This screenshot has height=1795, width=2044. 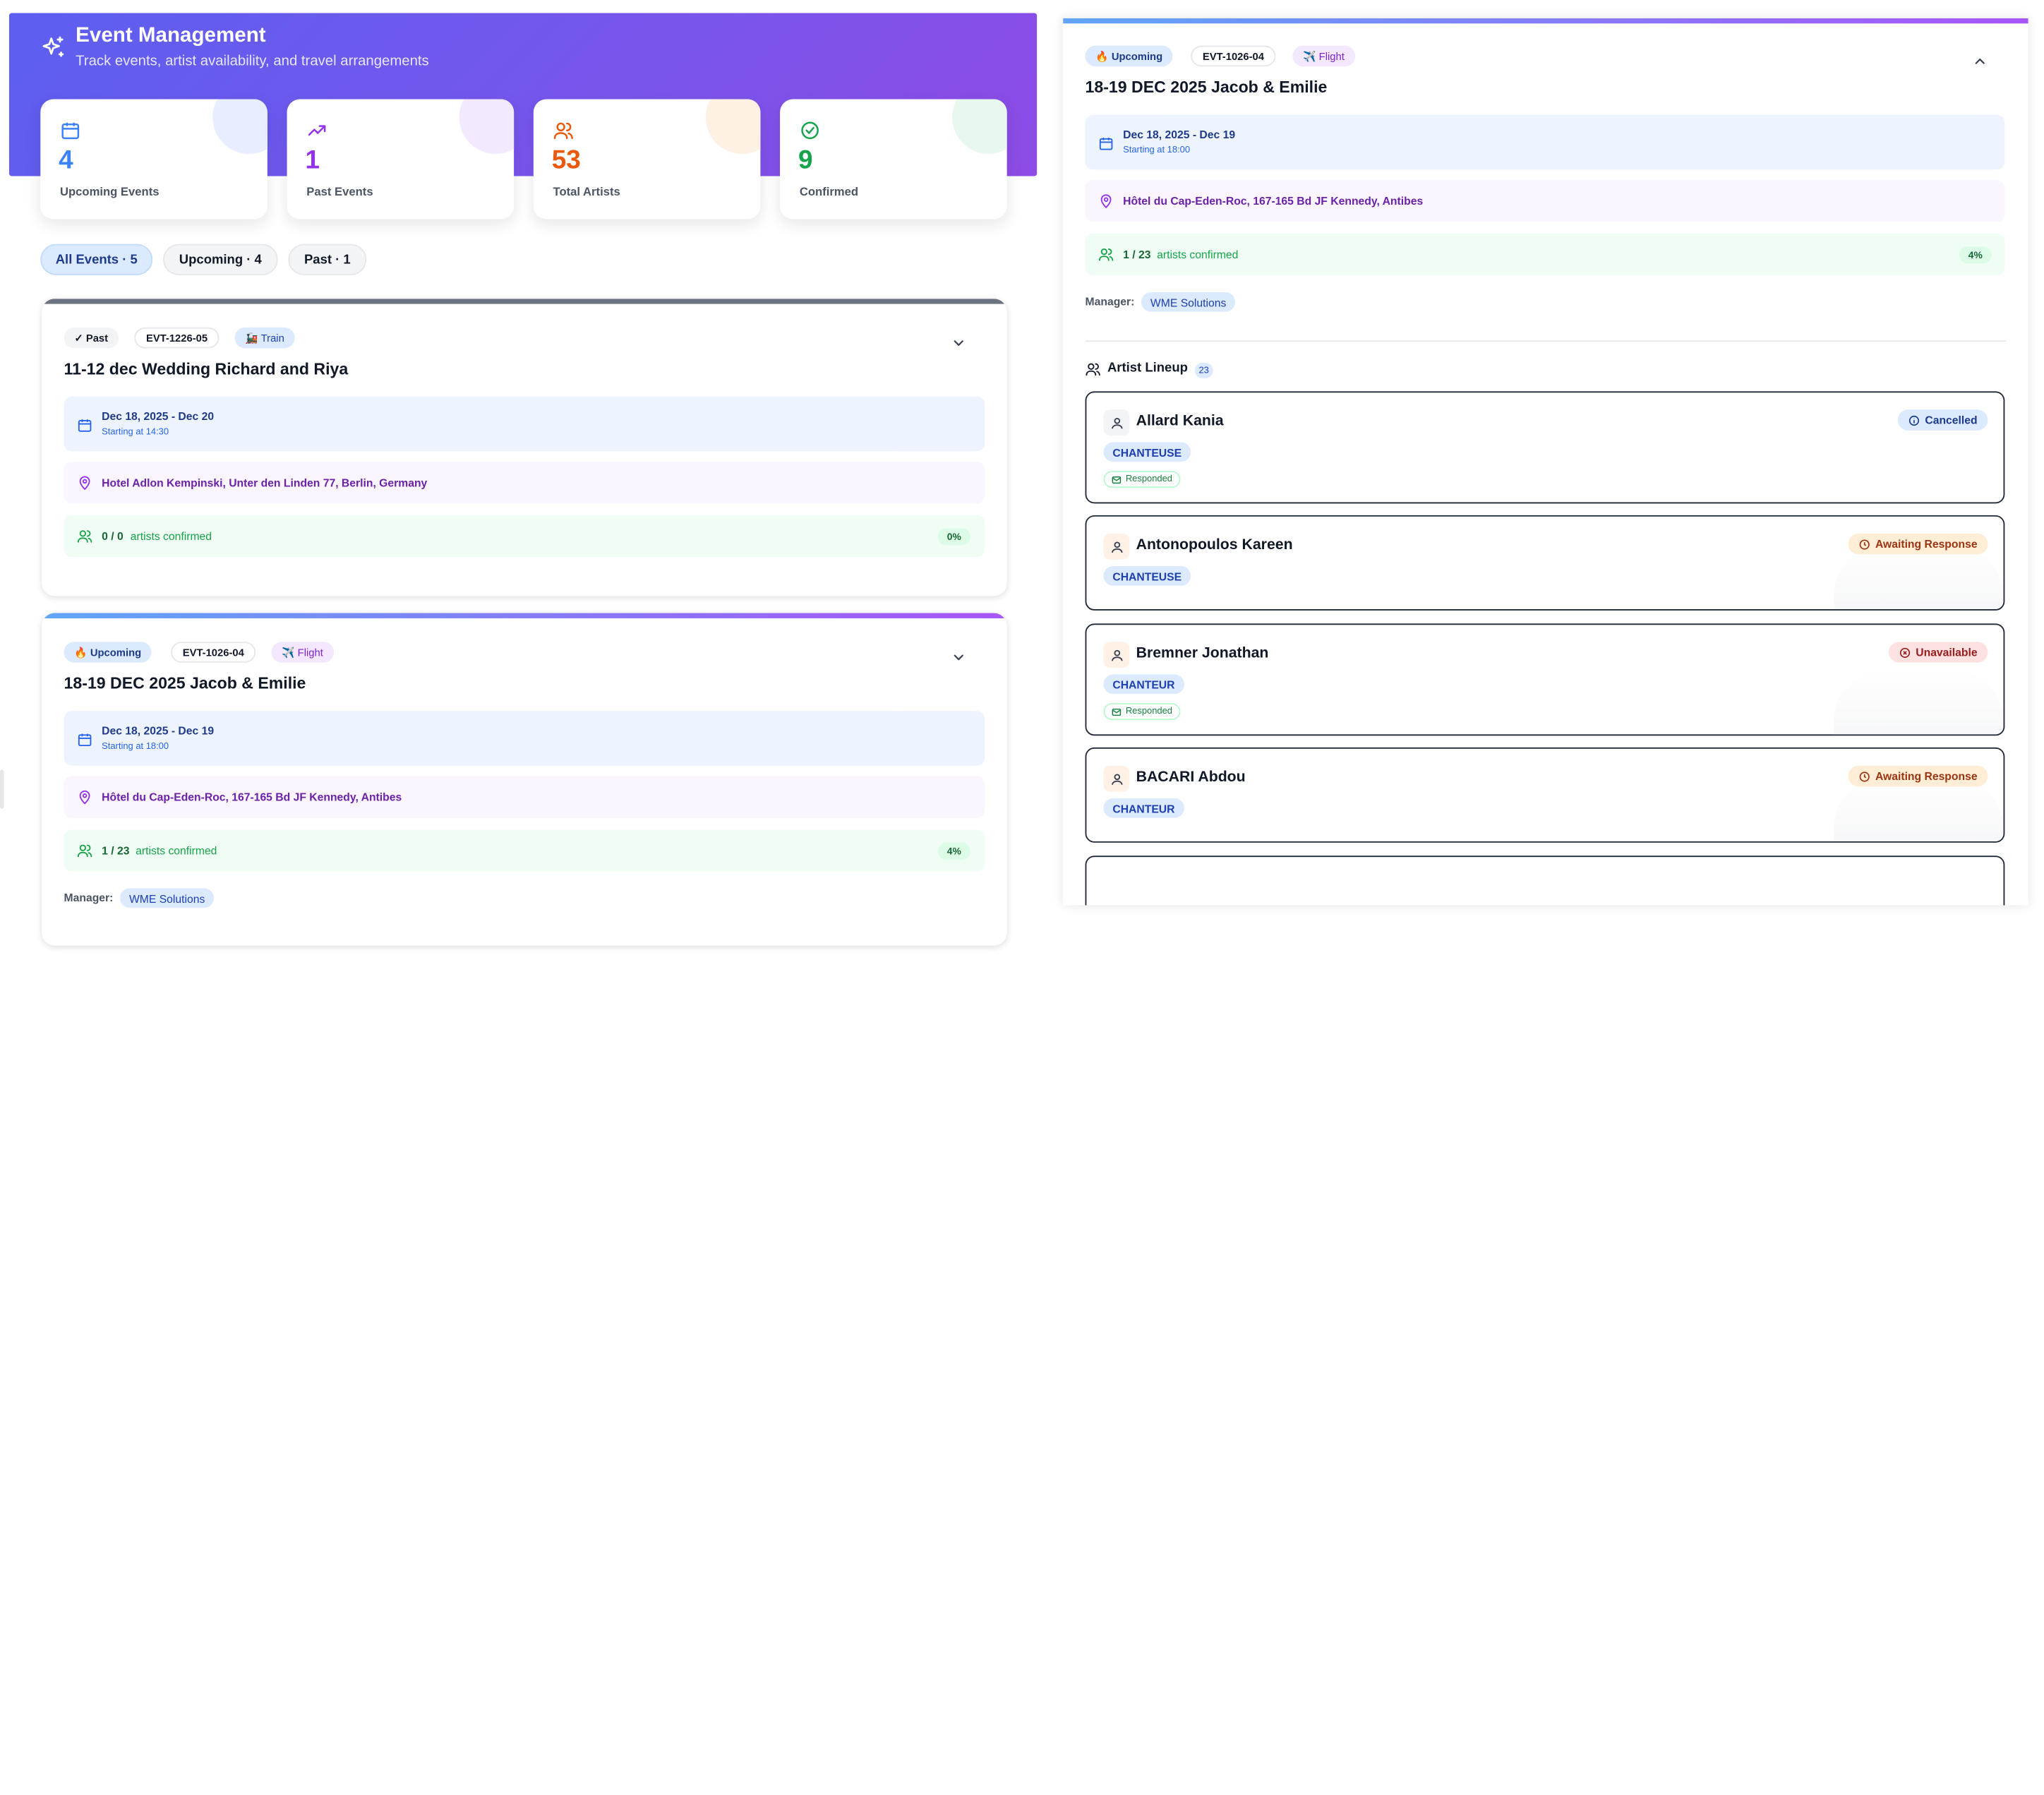 I want to click on stat-label: Upcoming Events, so click(x=110, y=191).